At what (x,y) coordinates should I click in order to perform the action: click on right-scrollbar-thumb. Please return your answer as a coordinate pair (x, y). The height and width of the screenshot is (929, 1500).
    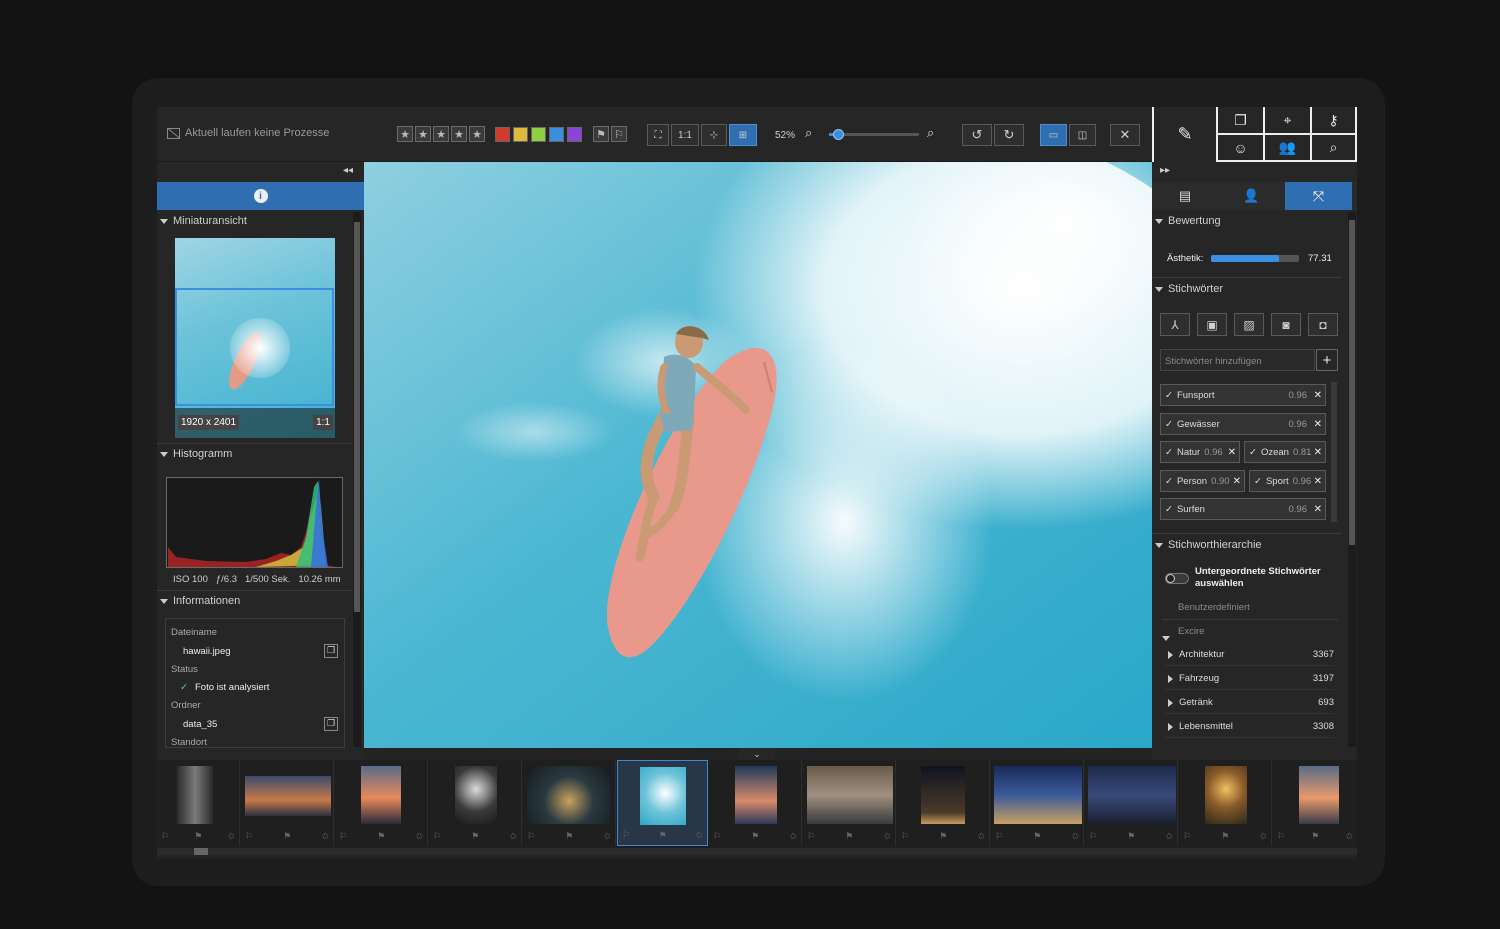
    Looking at the image, I should click on (1352, 382).